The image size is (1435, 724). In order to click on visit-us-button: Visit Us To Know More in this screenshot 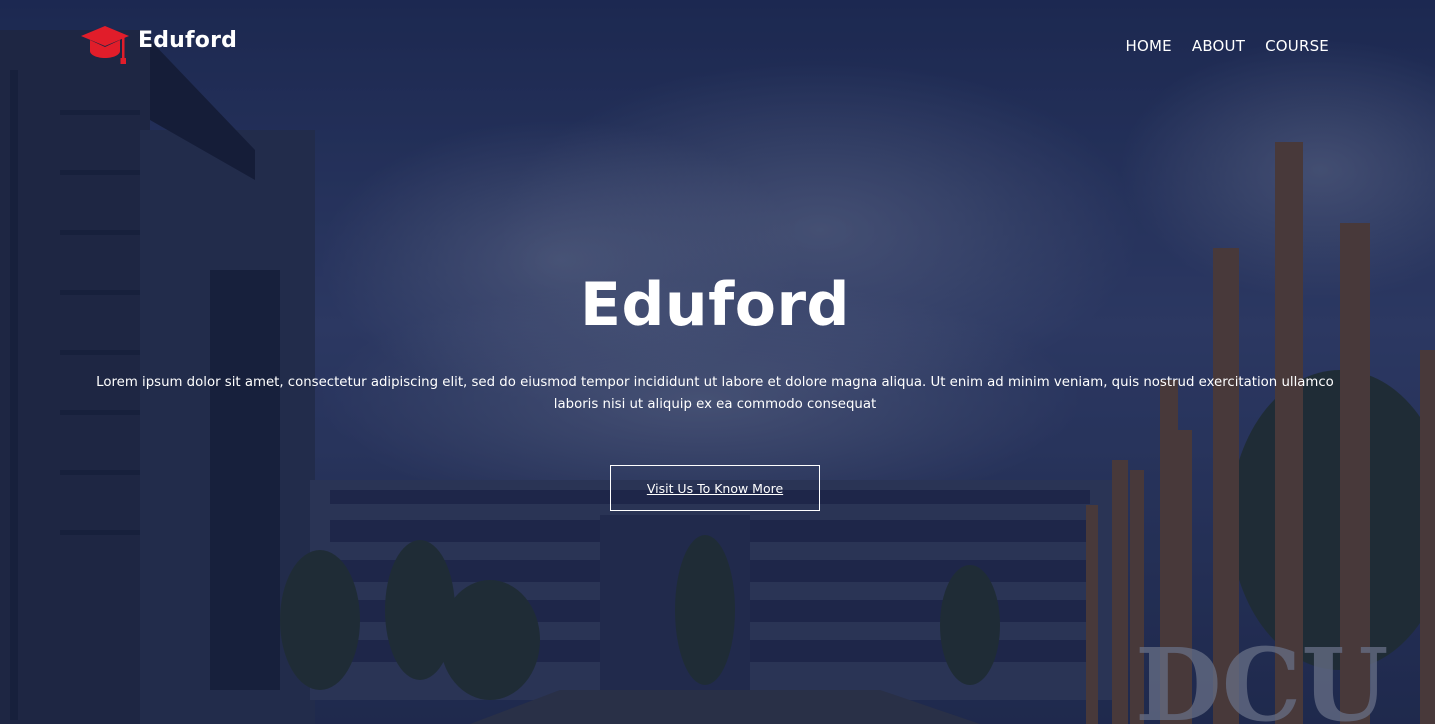, I will do `click(715, 488)`.